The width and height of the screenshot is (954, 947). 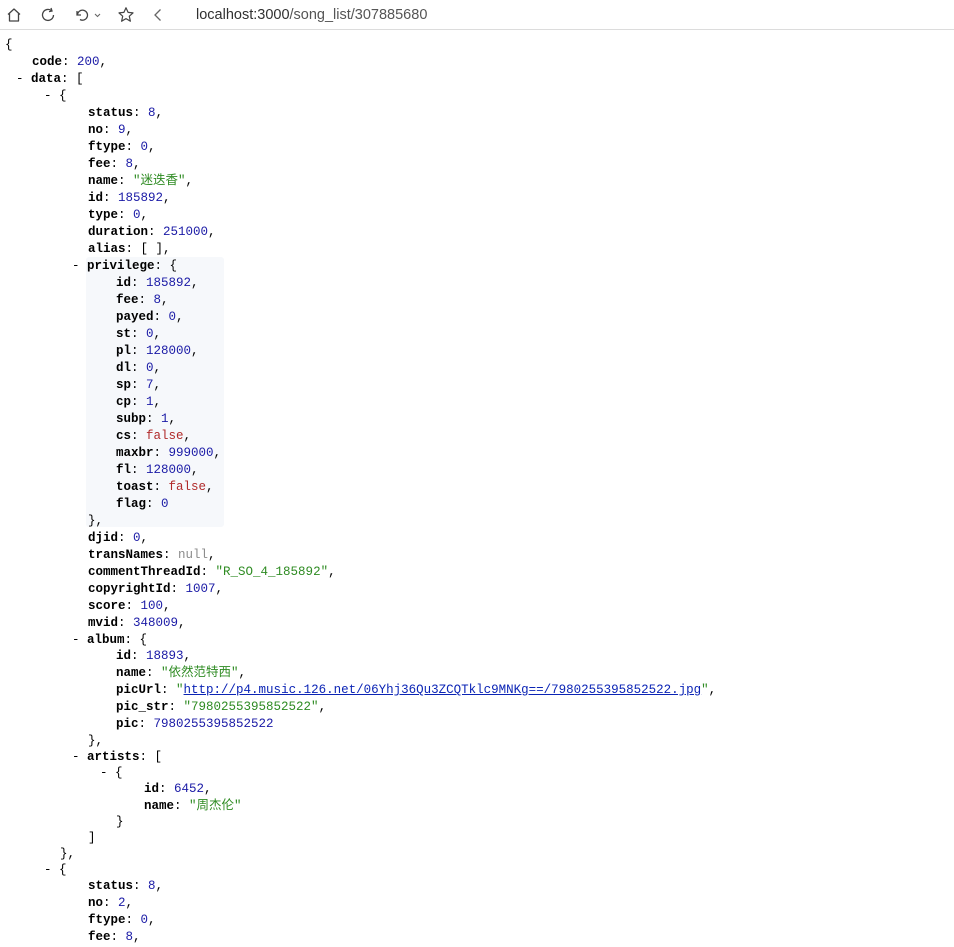 What do you see at coordinates (92, 838) in the screenshot?
I see `json-close: ]` at bounding box center [92, 838].